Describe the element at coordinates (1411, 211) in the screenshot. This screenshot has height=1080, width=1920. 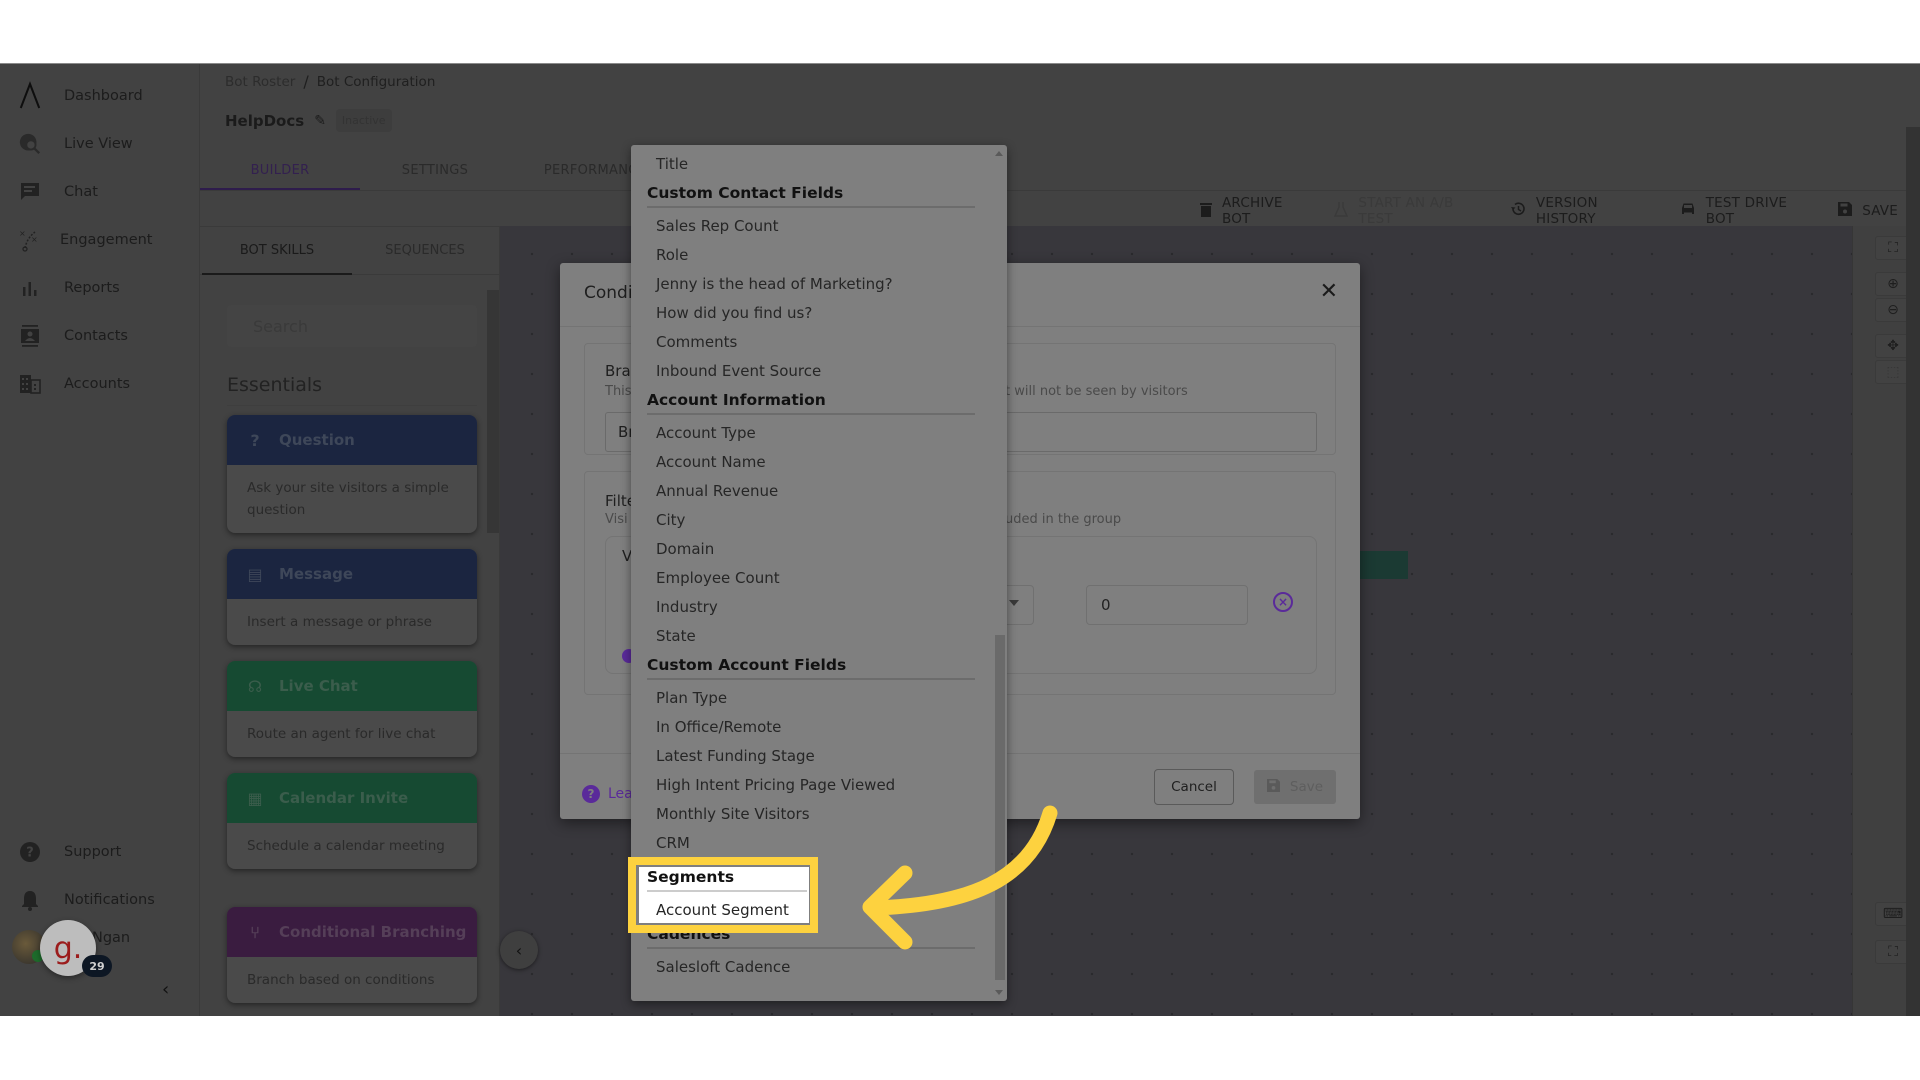
I see `start-ab-test-button: START AN A/B TEST` at that location.